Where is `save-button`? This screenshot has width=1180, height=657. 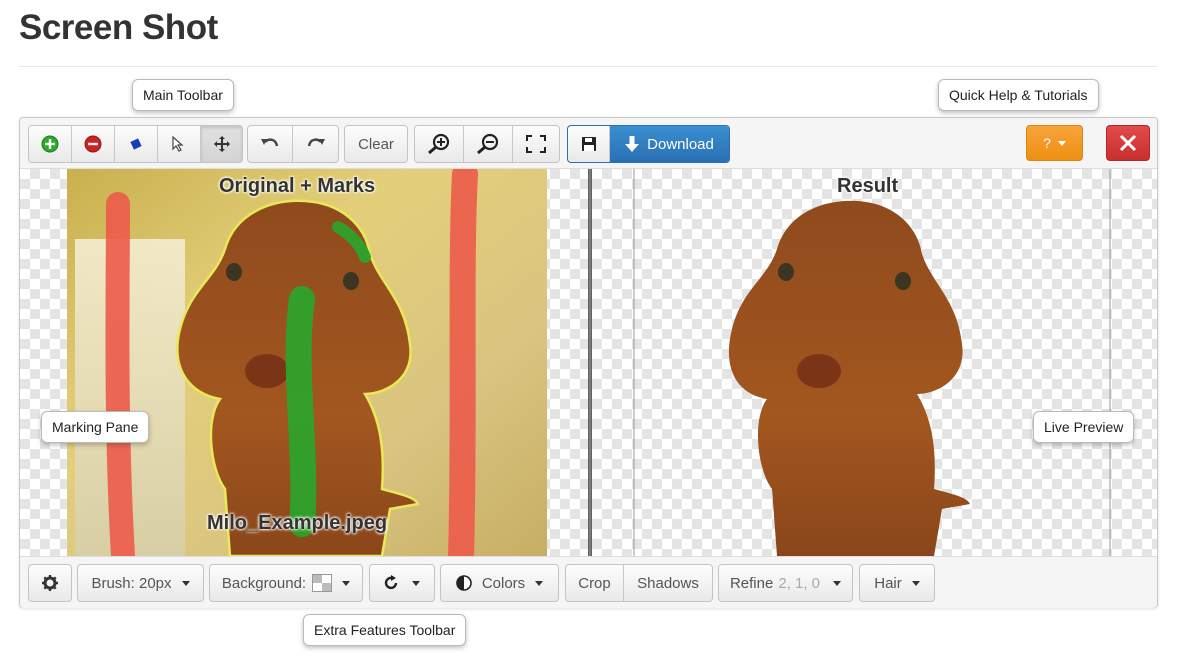
save-button is located at coordinates (589, 144).